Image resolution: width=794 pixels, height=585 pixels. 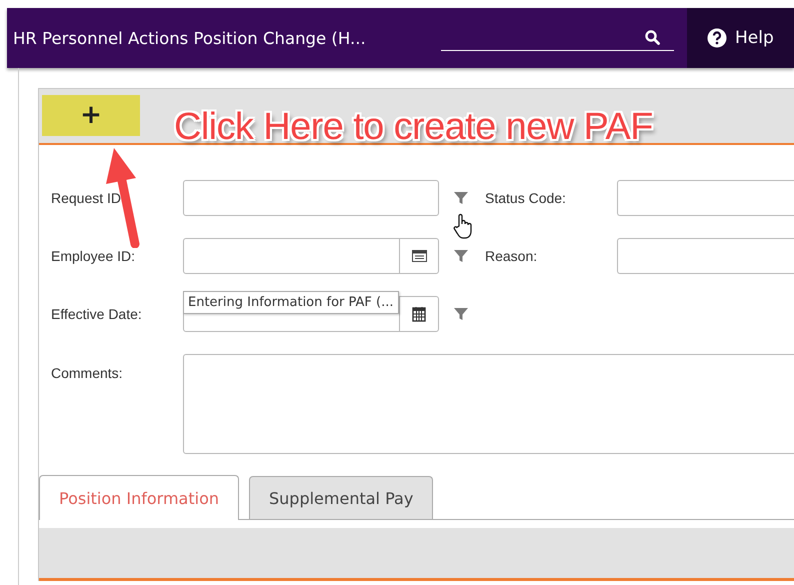 What do you see at coordinates (463, 226) in the screenshot?
I see `hand-cursor-icon` at bounding box center [463, 226].